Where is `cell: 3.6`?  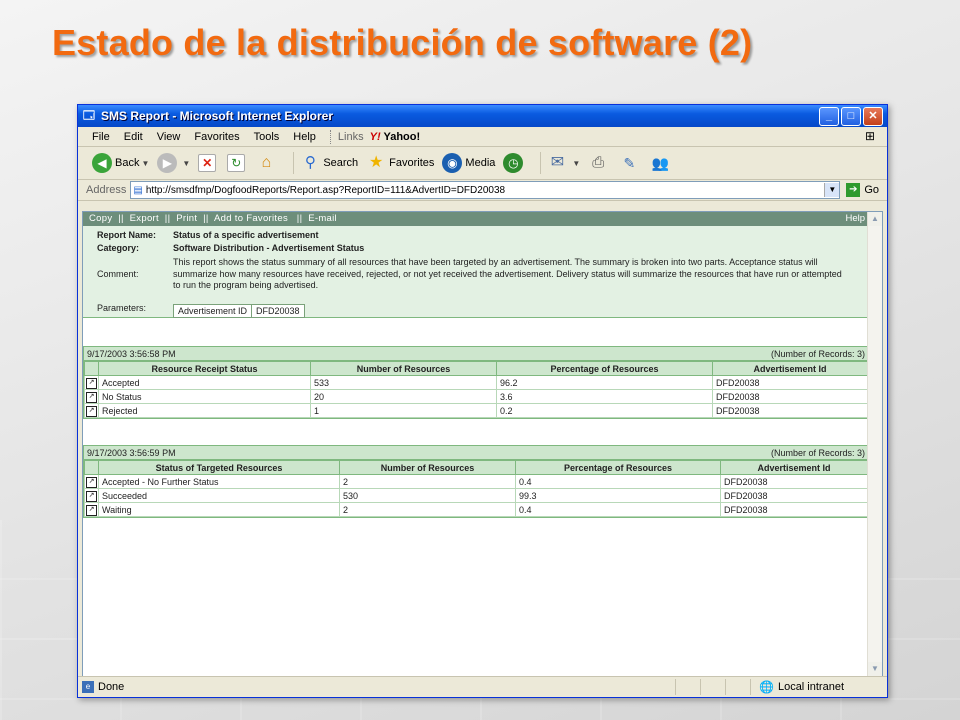
cell: 3.6 is located at coordinates (604, 396).